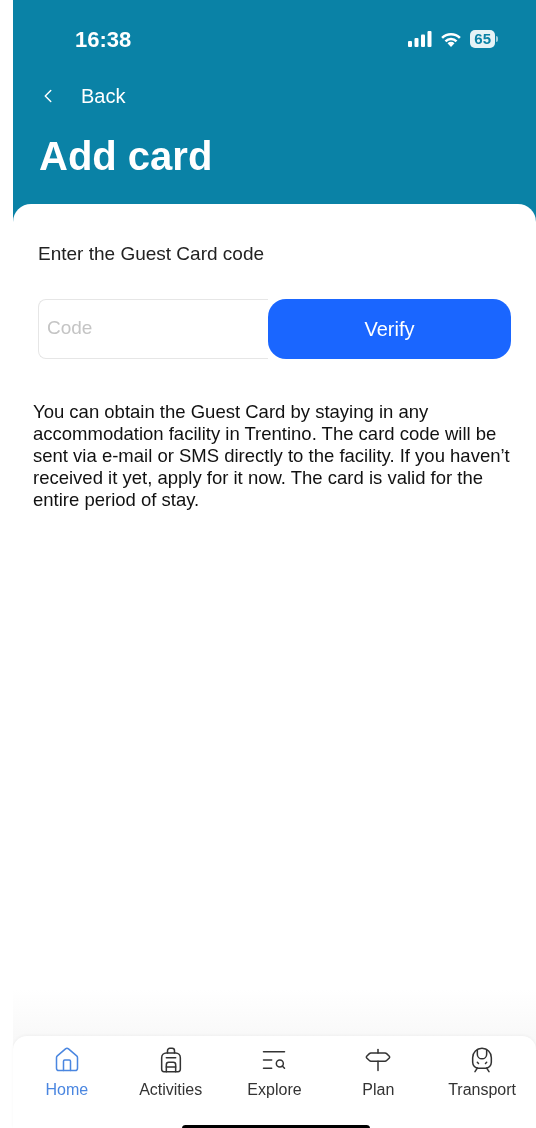 The height and width of the screenshot is (1128, 536). Describe the element at coordinates (274, 1074) in the screenshot. I see `nav-tab: Explore` at that location.